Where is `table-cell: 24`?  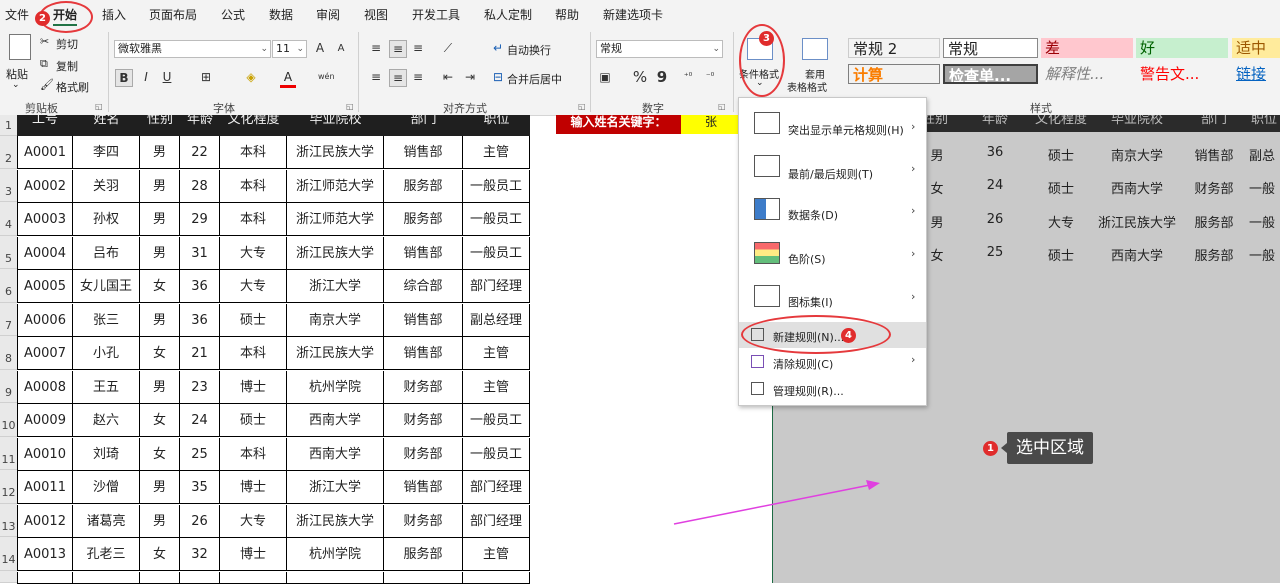
table-cell: 24 is located at coordinates (200, 420).